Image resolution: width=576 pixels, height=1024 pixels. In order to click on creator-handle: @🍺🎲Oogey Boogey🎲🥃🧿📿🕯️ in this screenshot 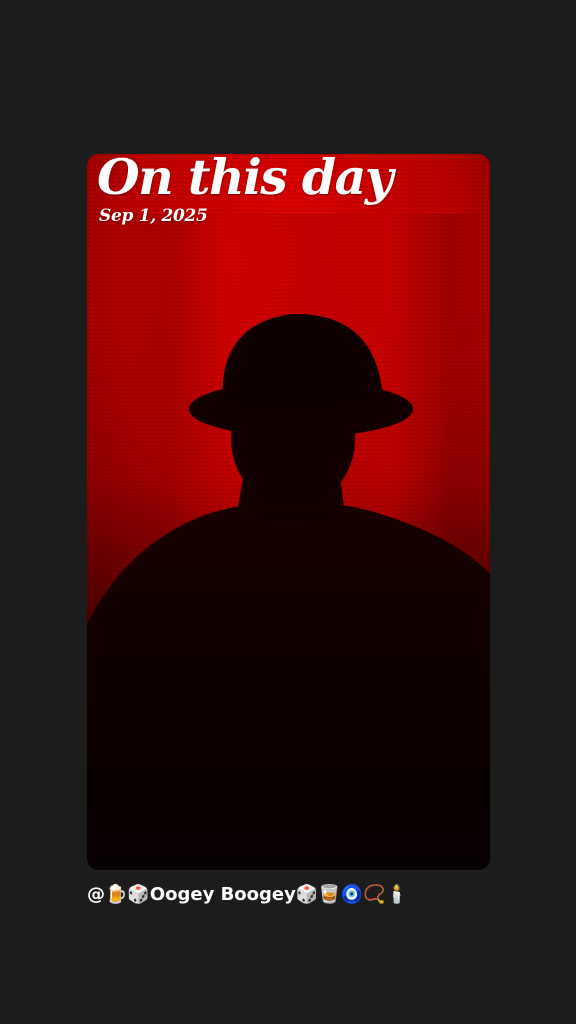, I will do `click(247, 895)`.